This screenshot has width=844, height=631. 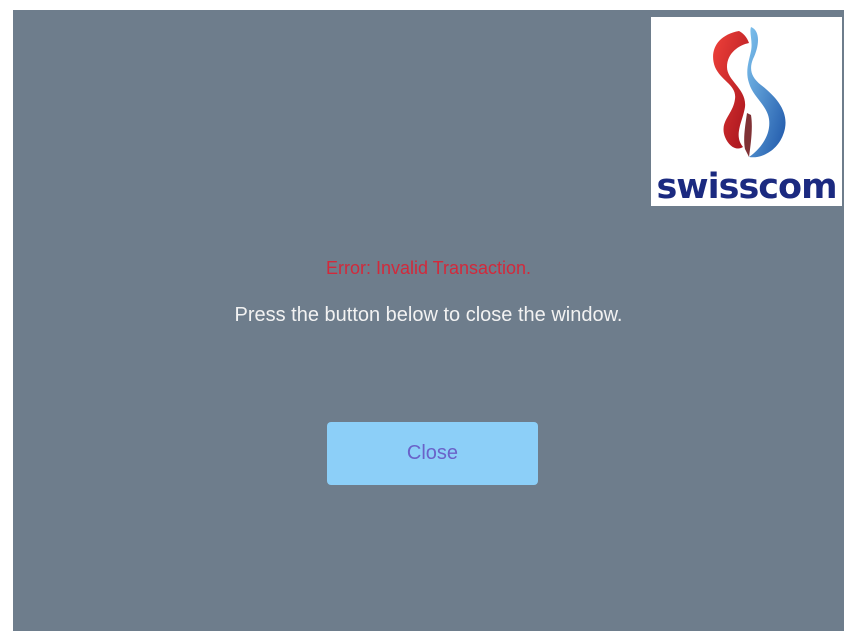 What do you see at coordinates (428, 268) in the screenshot?
I see `error-message: Error: Invalid Transaction.` at bounding box center [428, 268].